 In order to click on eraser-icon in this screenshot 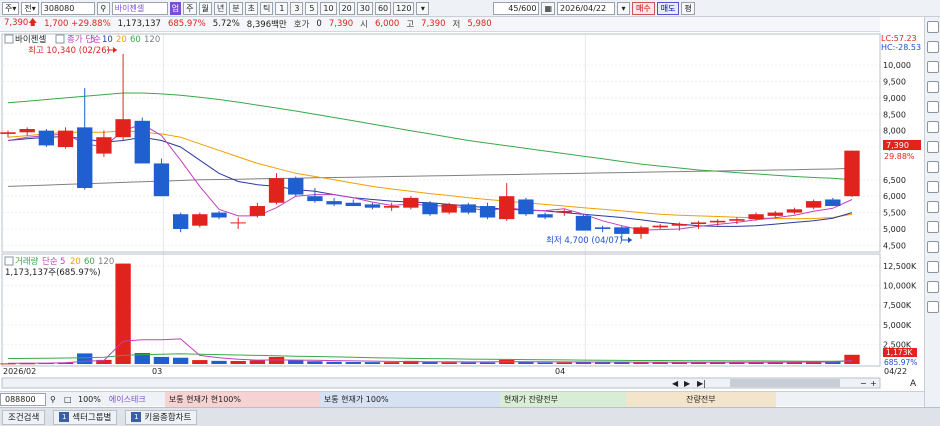, I will do `click(933, 247)`.